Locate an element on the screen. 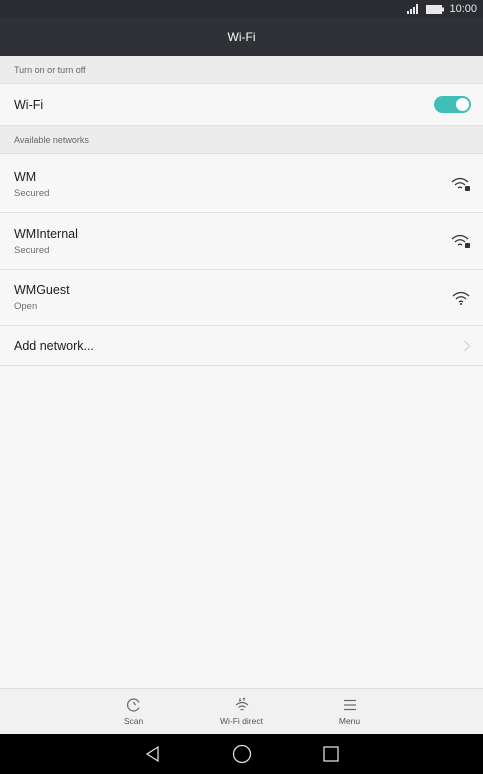 The width and height of the screenshot is (483, 774). section-header-toggle: Turn on or turn off is located at coordinates (241, 70).